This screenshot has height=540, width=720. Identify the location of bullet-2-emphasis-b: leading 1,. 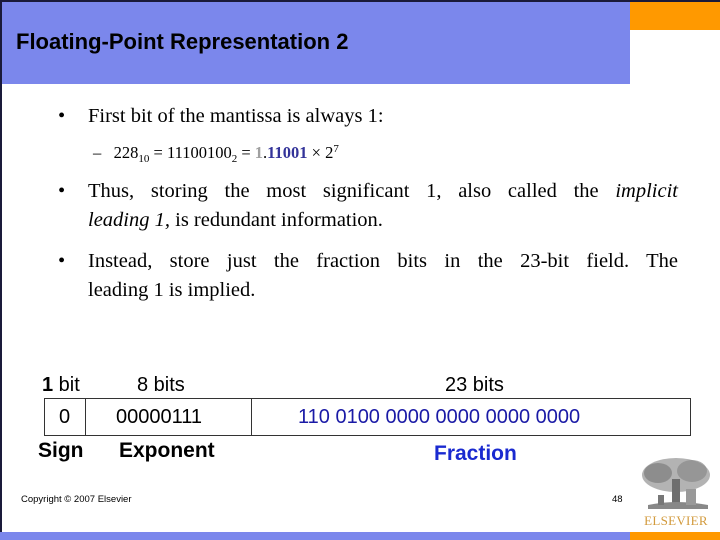
(129, 220).